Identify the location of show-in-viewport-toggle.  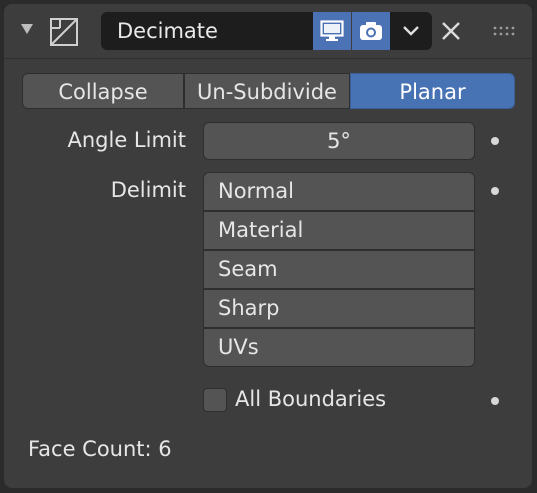
(332, 31).